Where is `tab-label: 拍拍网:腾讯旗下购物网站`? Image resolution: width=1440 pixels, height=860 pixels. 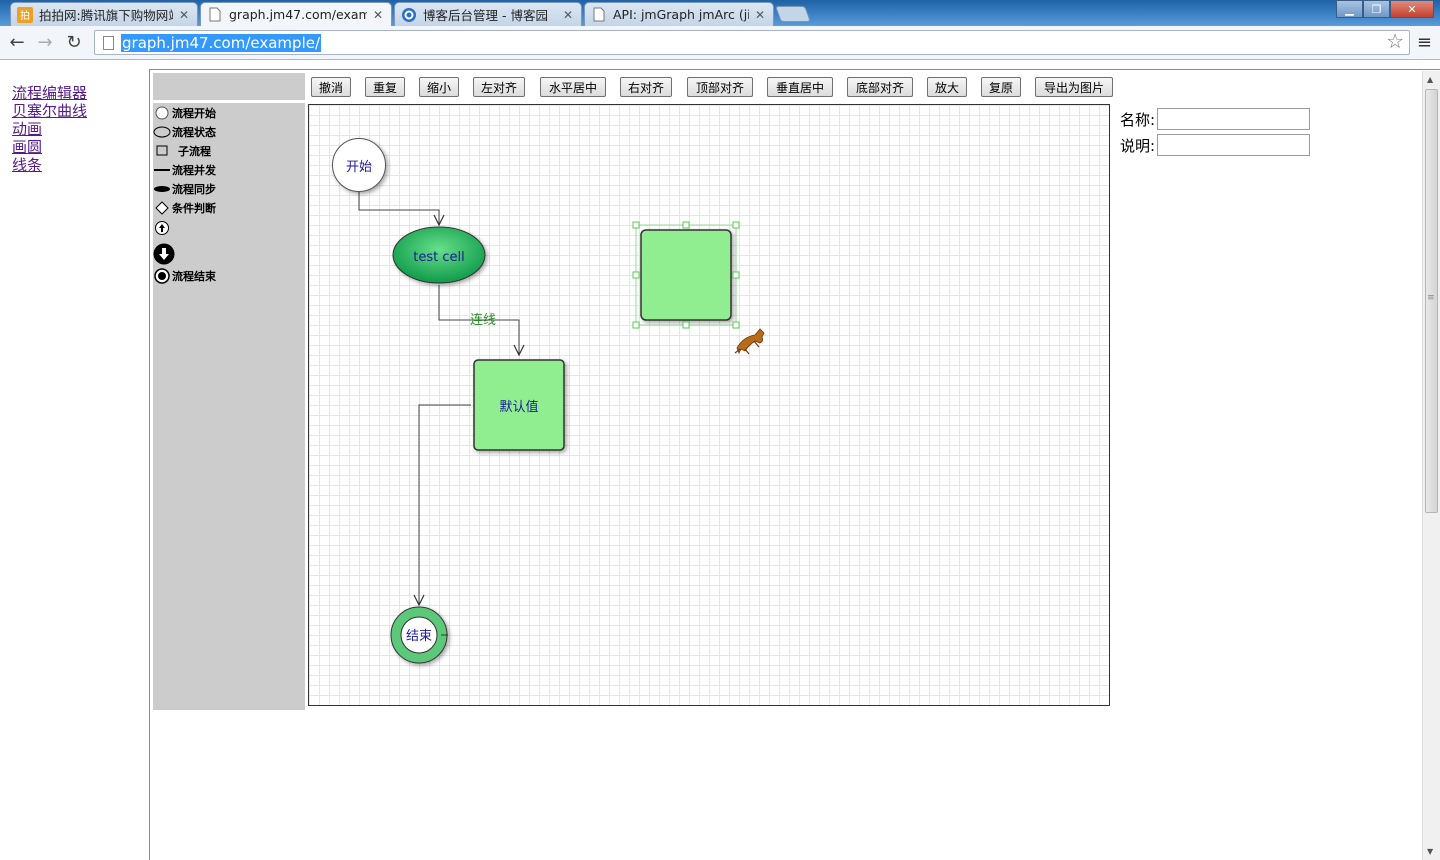
tab-label: 拍拍网:腾讯旗下购物网站 is located at coordinates (106, 15).